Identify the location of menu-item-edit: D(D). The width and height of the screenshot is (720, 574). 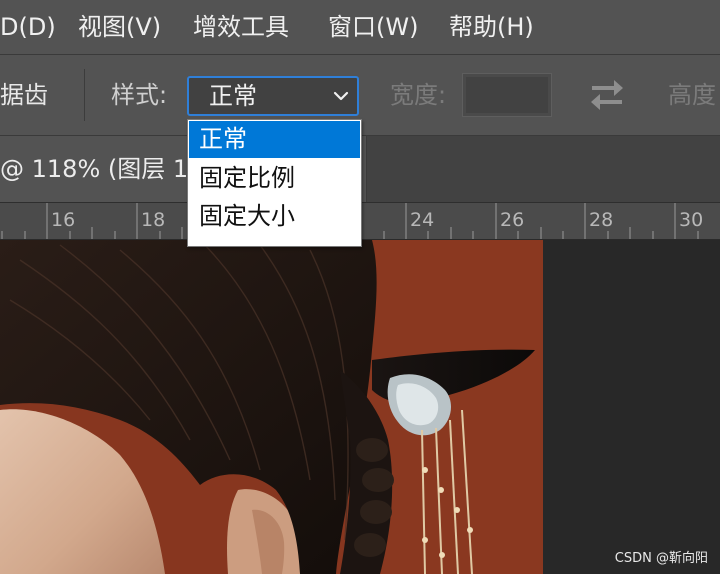
(28, 27).